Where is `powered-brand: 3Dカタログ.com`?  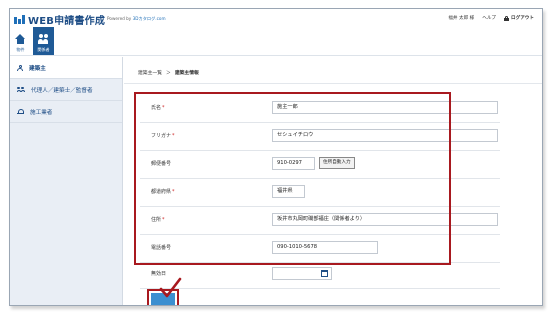 powered-brand: 3Dカタログ.com is located at coordinates (149, 18).